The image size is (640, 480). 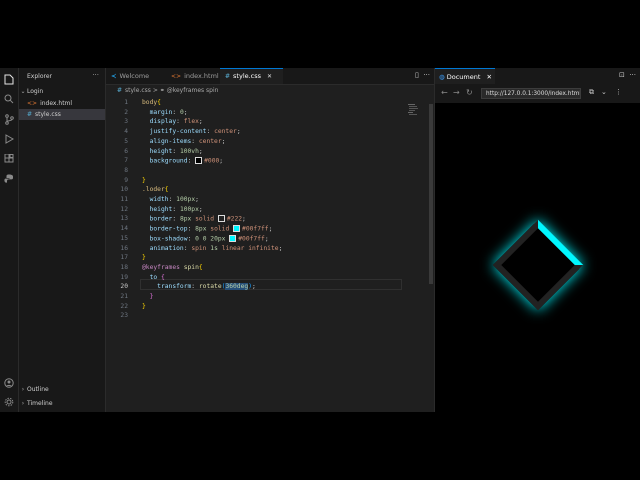 I want to click on code-line: display: flex;, so click(x=172, y=121).